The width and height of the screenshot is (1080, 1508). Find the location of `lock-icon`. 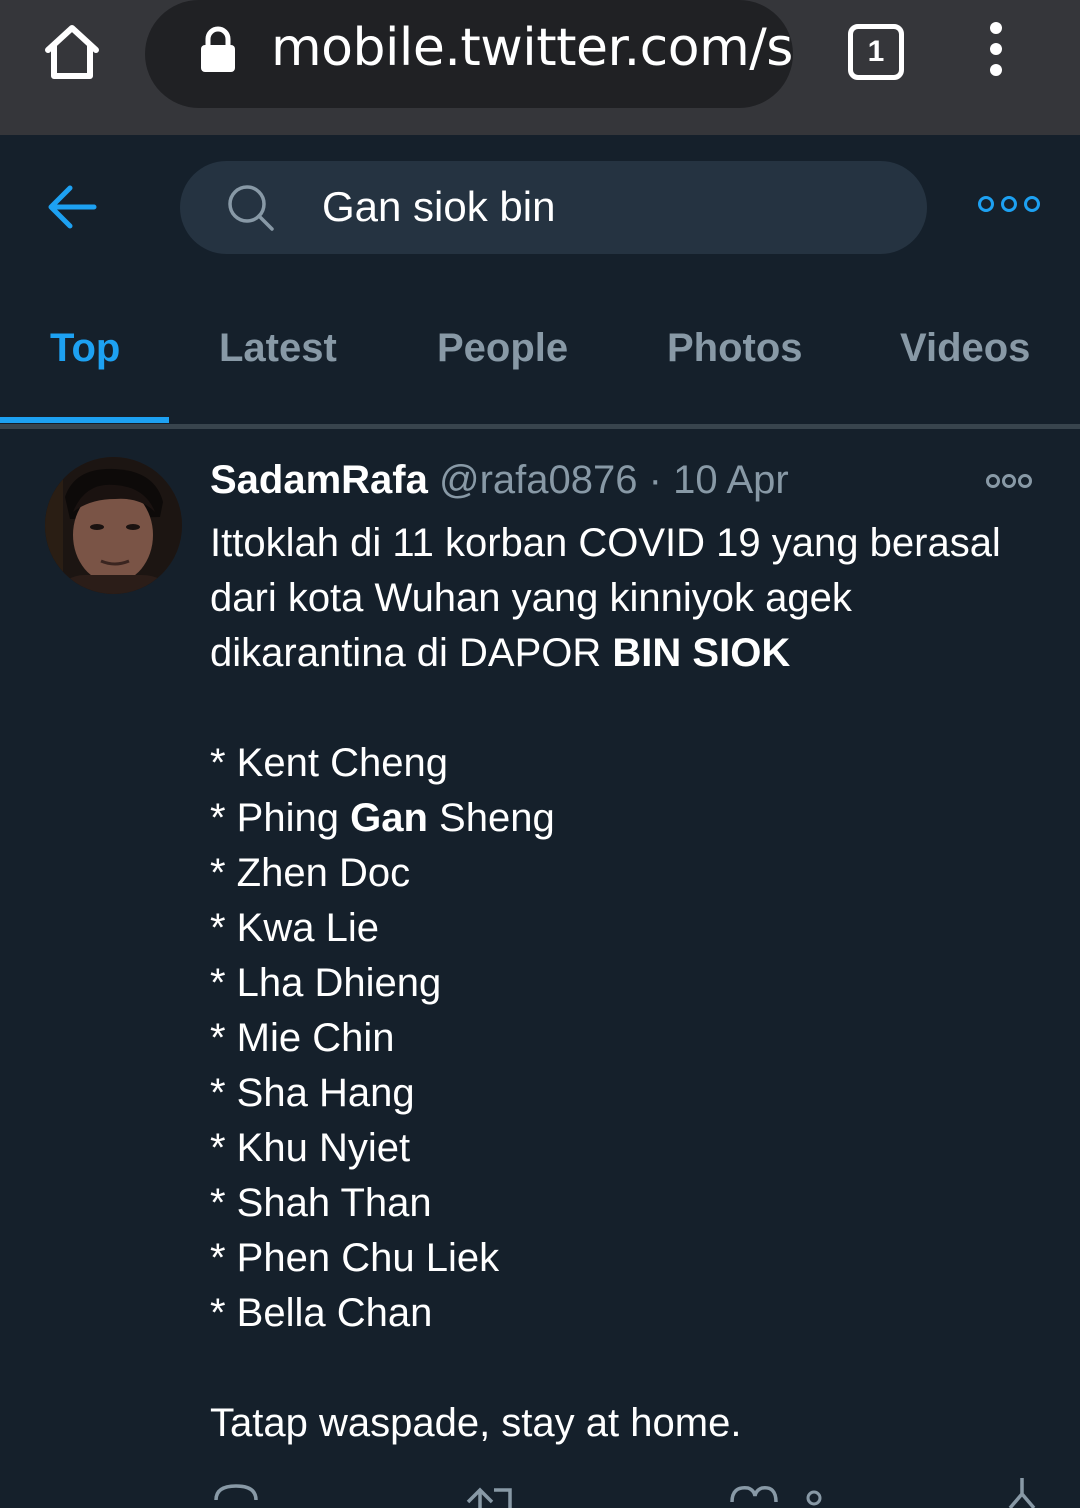

lock-icon is located at coordinates (218, 49).